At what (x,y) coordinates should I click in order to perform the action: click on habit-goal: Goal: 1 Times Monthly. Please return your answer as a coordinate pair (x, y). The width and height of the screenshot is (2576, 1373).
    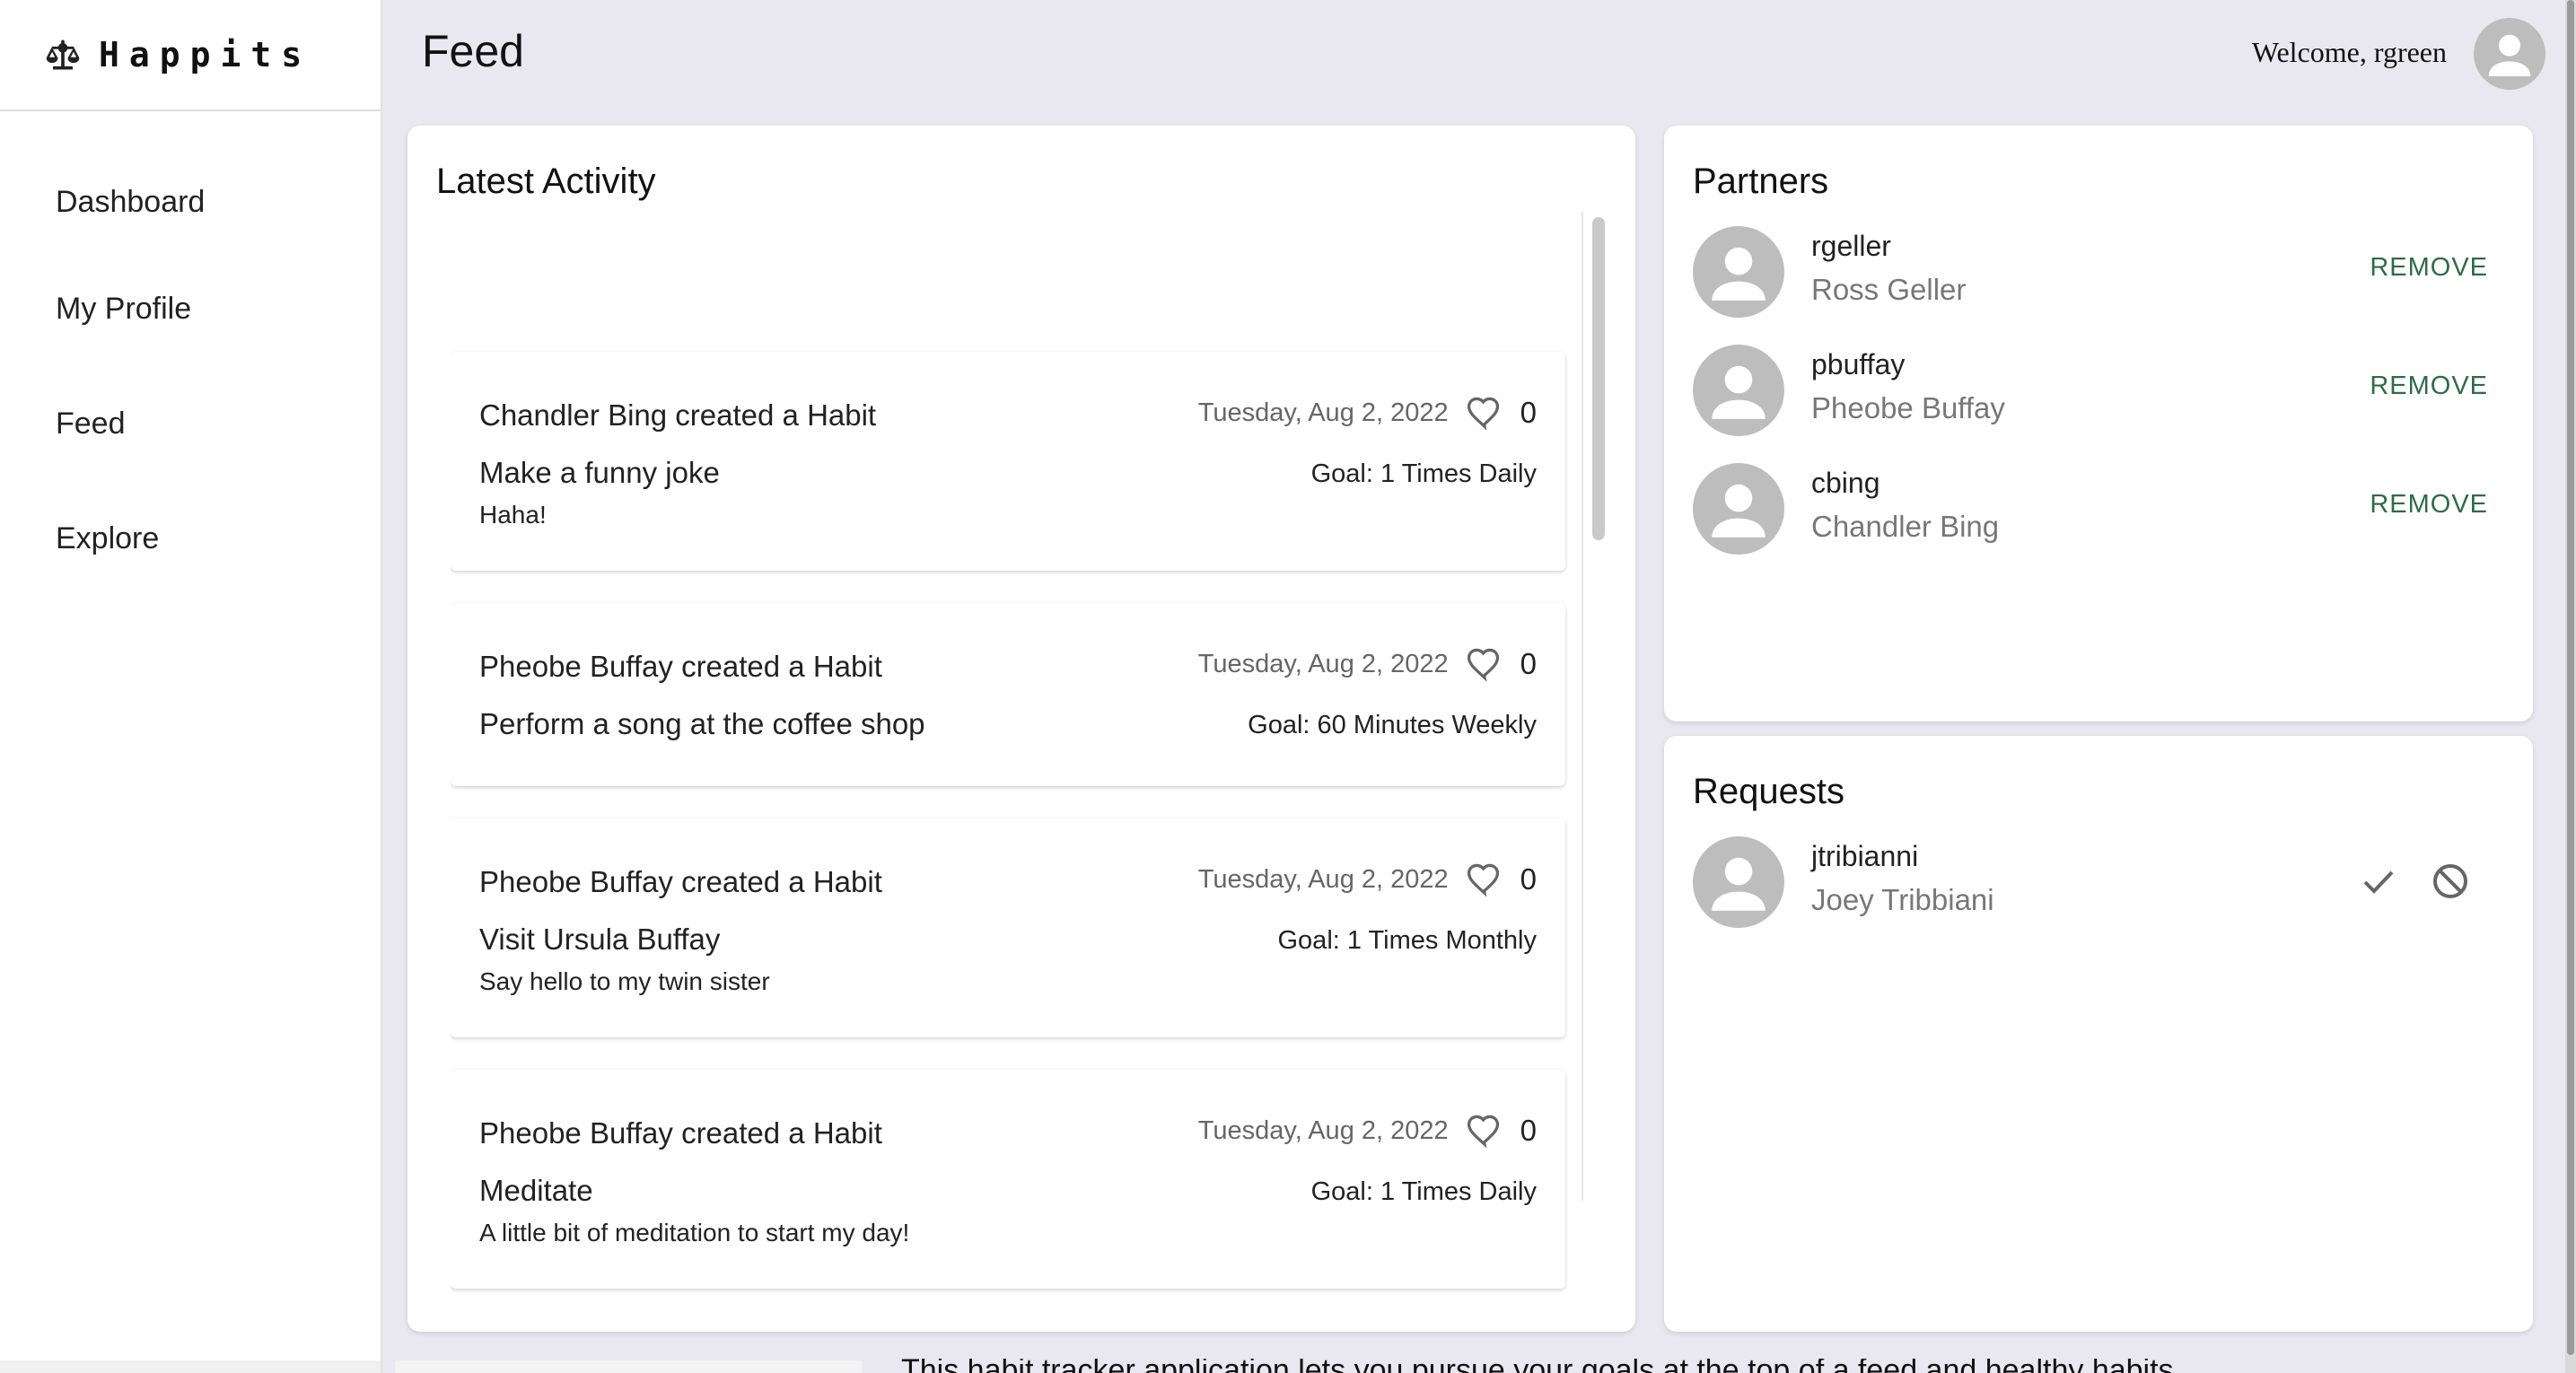
    Looking at the image, I should click on (1407, 940).